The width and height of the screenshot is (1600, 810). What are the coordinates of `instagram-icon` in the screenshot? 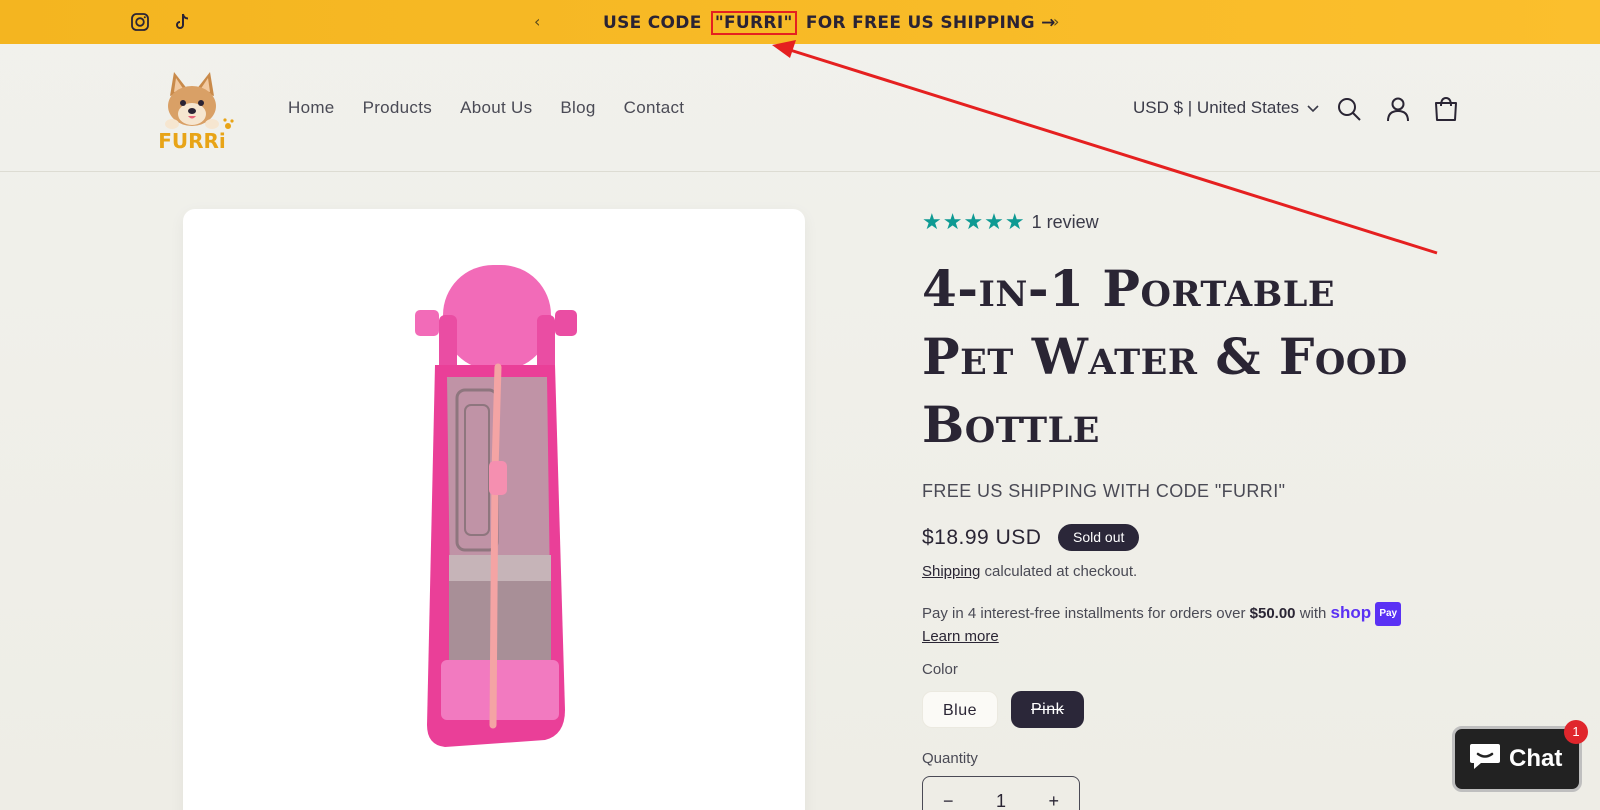 It's located at (140, 22).